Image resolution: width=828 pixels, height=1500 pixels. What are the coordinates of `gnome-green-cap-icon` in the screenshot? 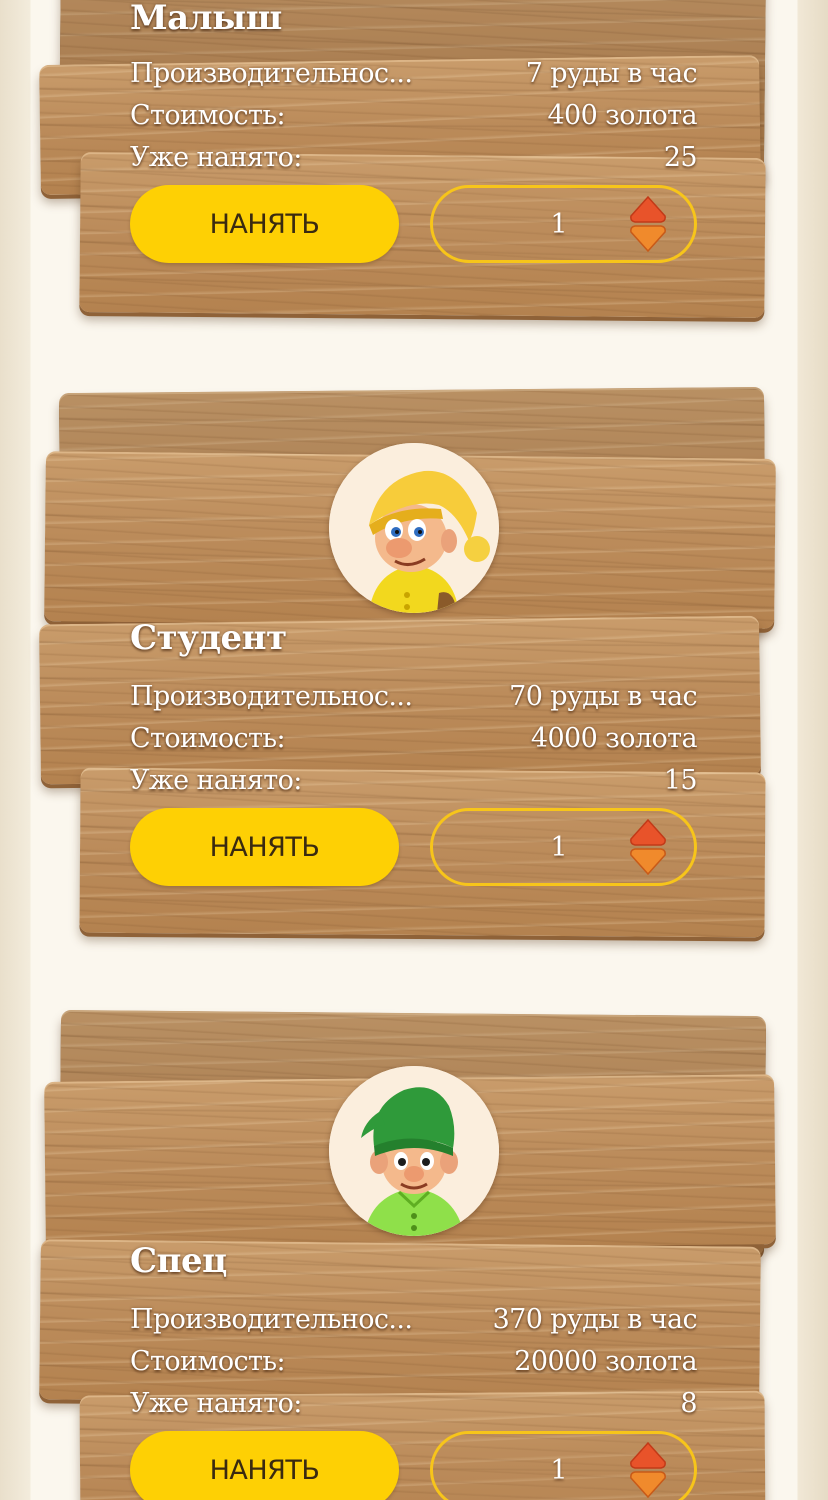 It's located at (414, 1151).